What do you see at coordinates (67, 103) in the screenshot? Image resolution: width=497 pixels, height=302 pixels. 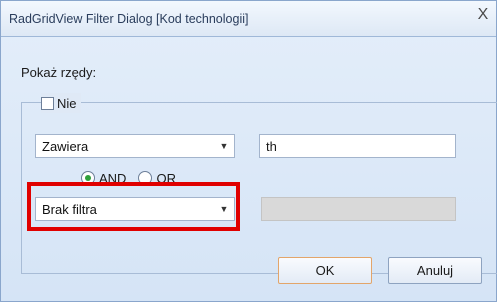 I see `not-checkbox-label: Nie` at bounding box center [67, 103].